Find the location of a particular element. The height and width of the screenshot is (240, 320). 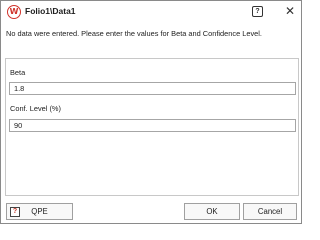

beta-label: Beta is located at coordinates (18, 72).